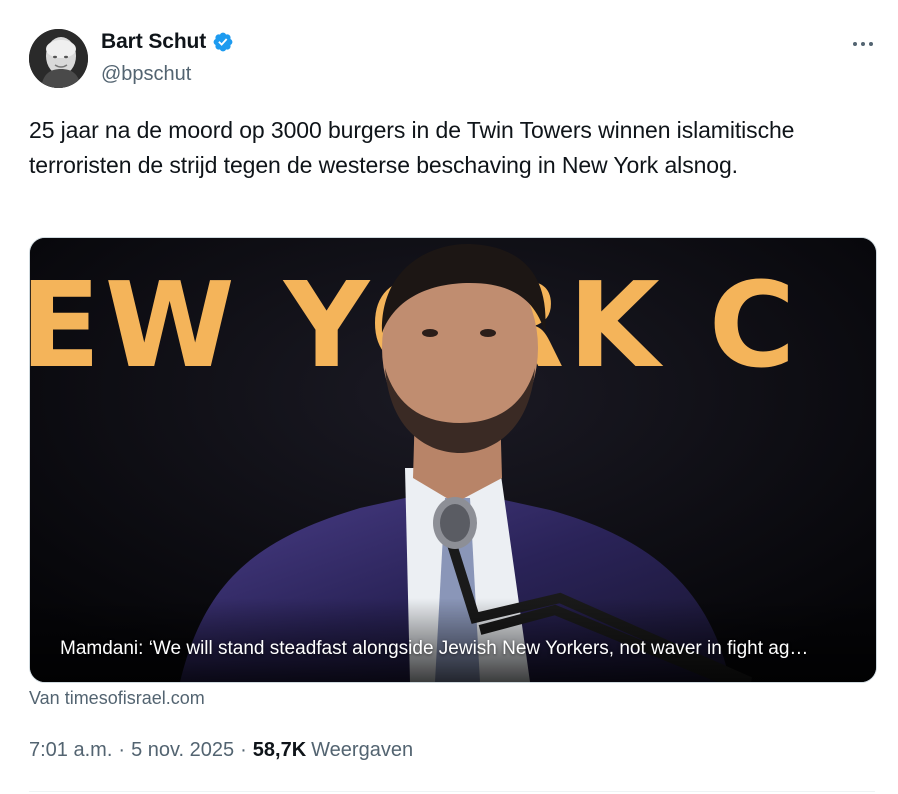 The image size is (898, 794). Describe the element at coordinates (452, 791) in the screenshot. I see `divider` at that location.